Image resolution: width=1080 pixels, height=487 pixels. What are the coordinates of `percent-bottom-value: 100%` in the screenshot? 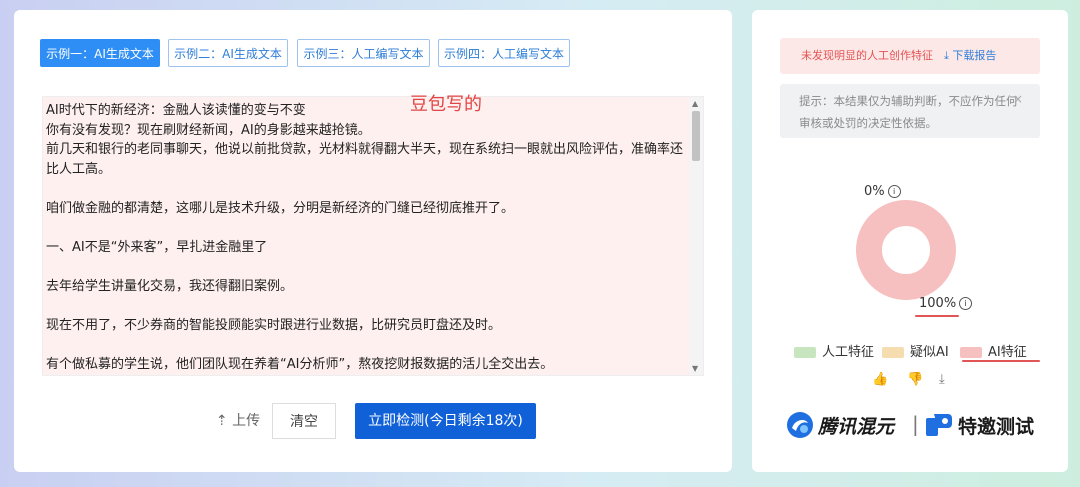 It's located at (938, 303).